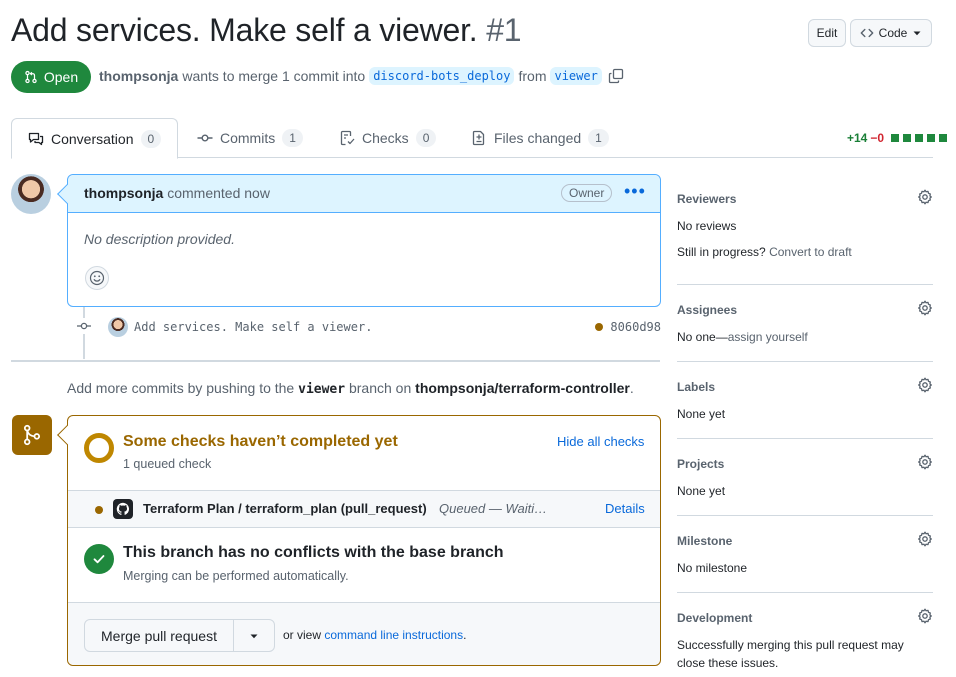 The image size is (956, 677). Describe the element at coordinates (99, 448) in the screenshot. I see `pending-circle-icon` at that location.